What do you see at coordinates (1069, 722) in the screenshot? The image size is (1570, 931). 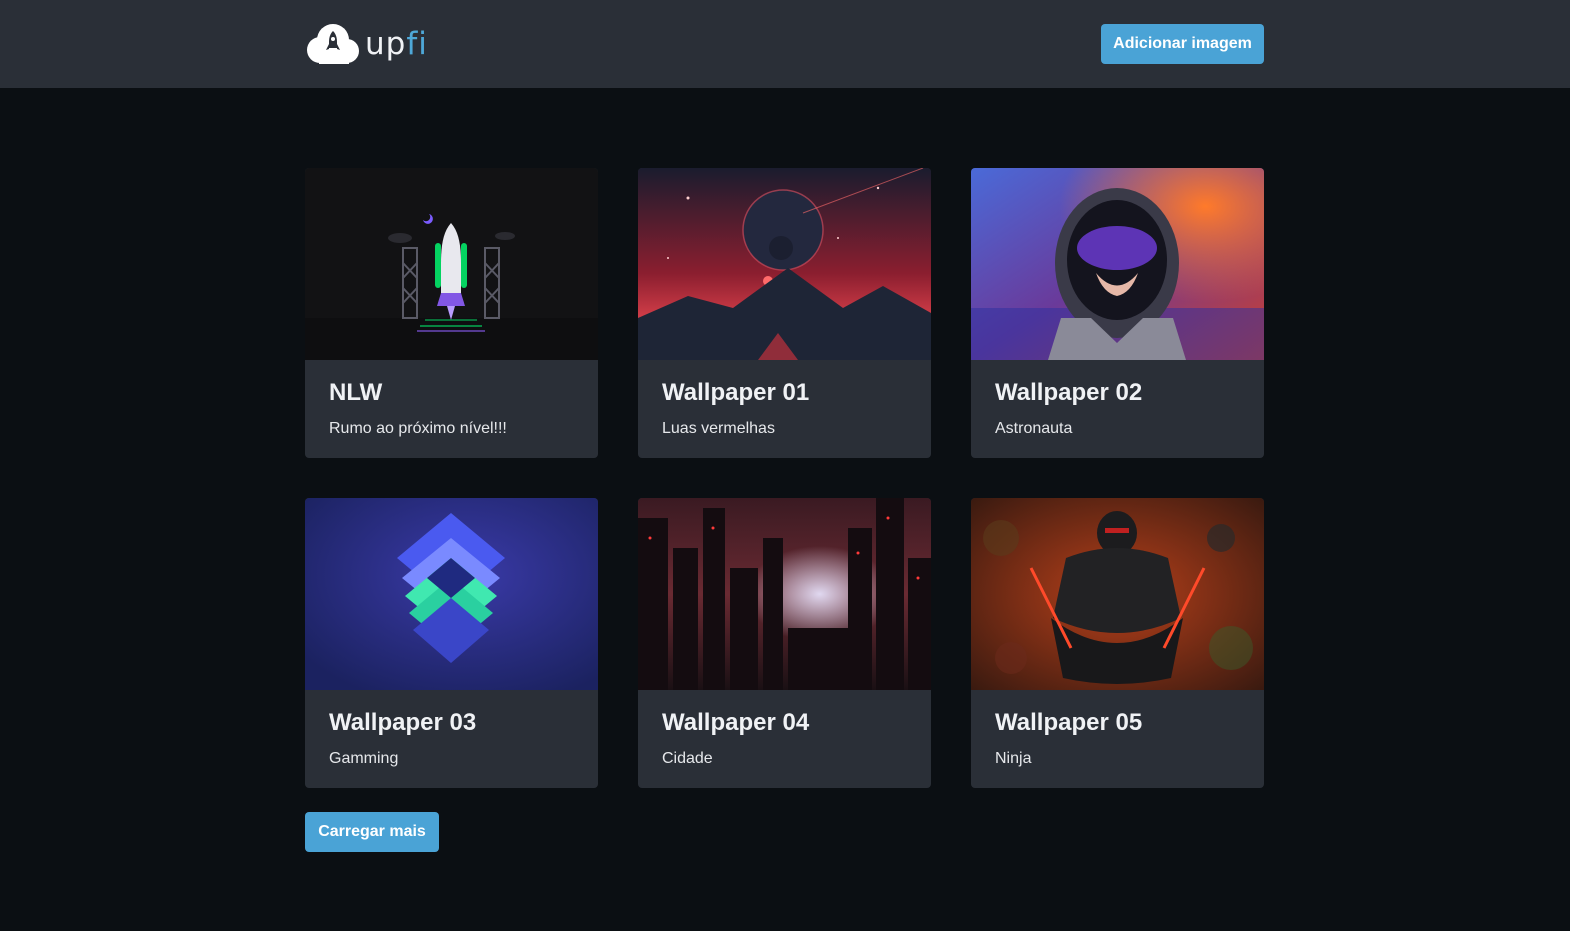 I see `card-title: Wallpaper 05` at bounding box center [1069, 722].